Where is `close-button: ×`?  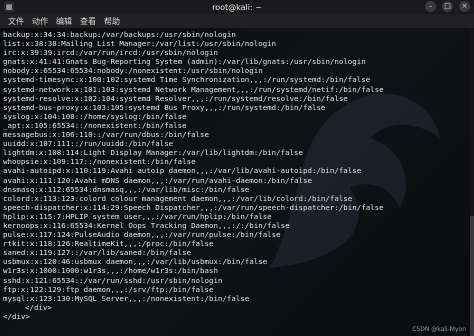
close-button: × is located at coordinates (464, 6).